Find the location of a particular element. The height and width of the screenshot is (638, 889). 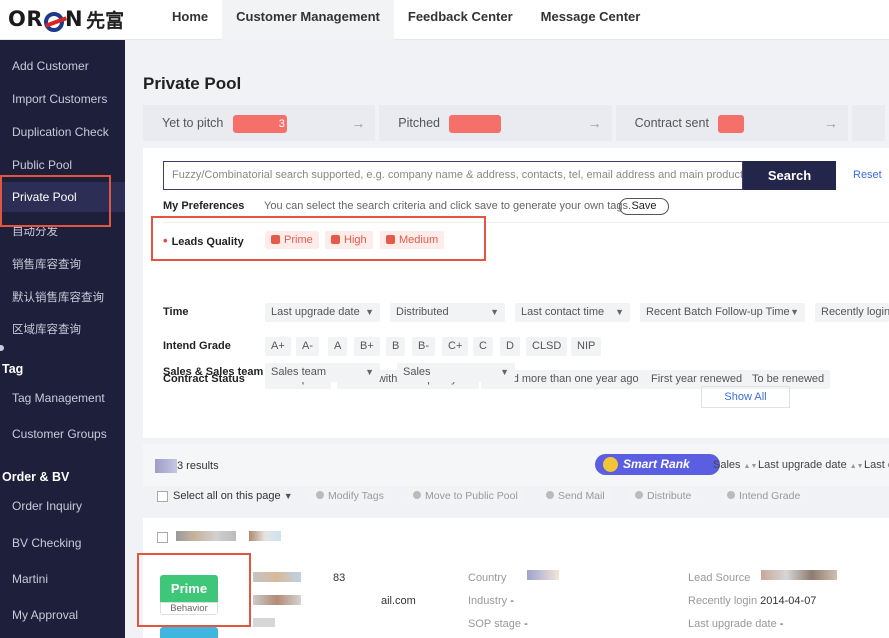

dropdown-sales-team: Sales team ▼ is located at coordinates (322, 372).